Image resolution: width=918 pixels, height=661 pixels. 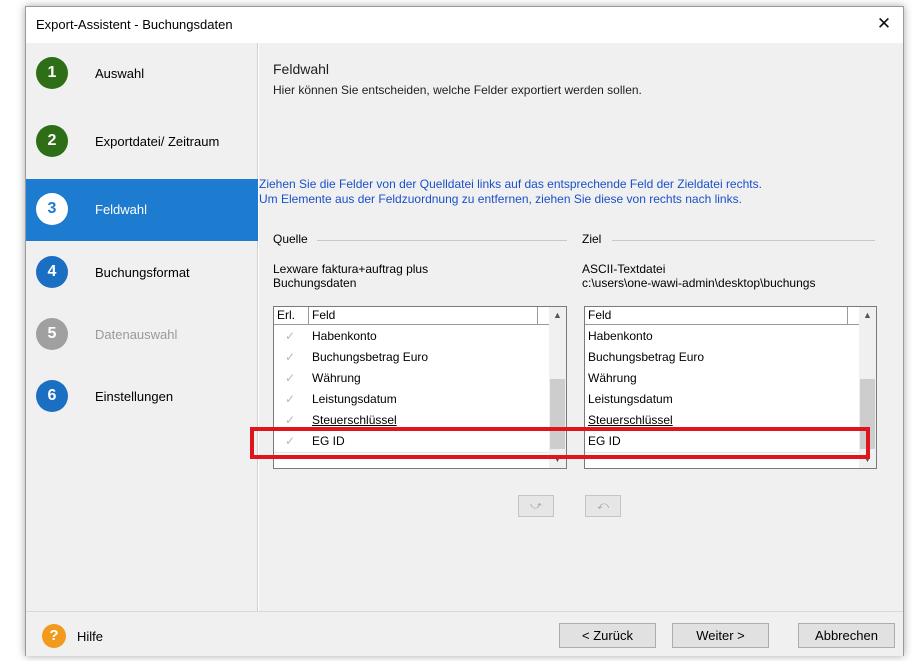 I want to click on back-button: < Zurück, so click(x=607, y=635).